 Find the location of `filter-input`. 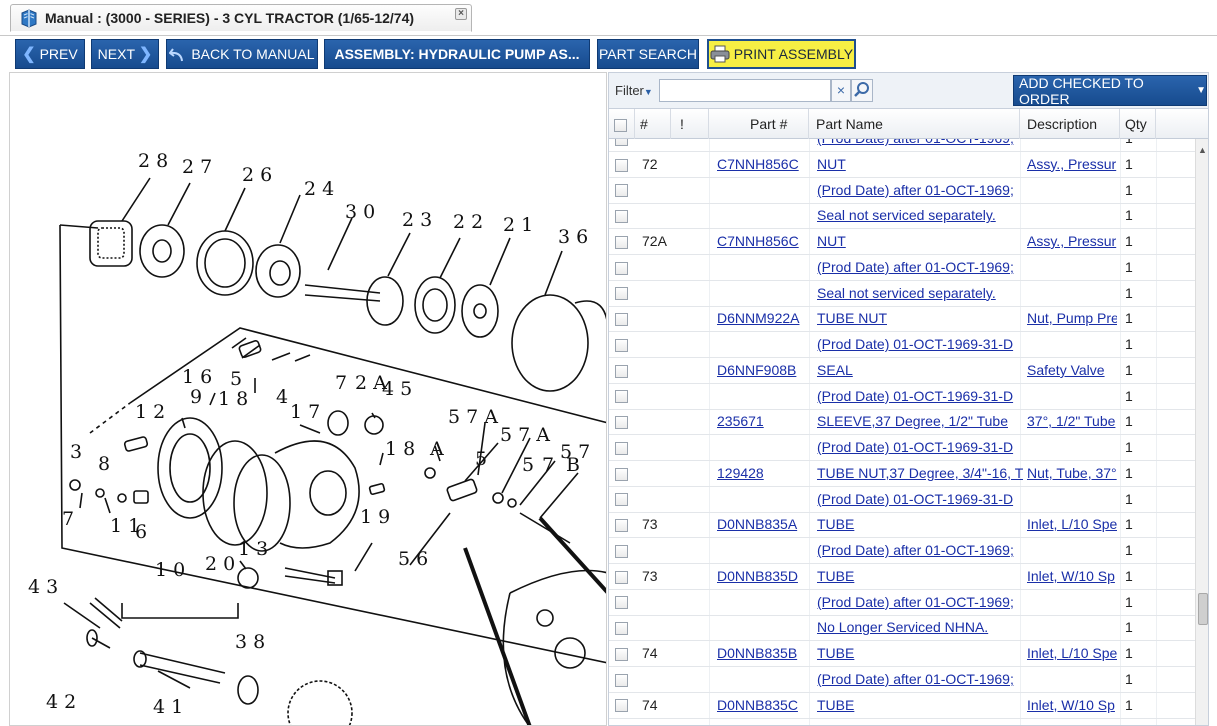

filter-input is located at coordinates (745, 90).